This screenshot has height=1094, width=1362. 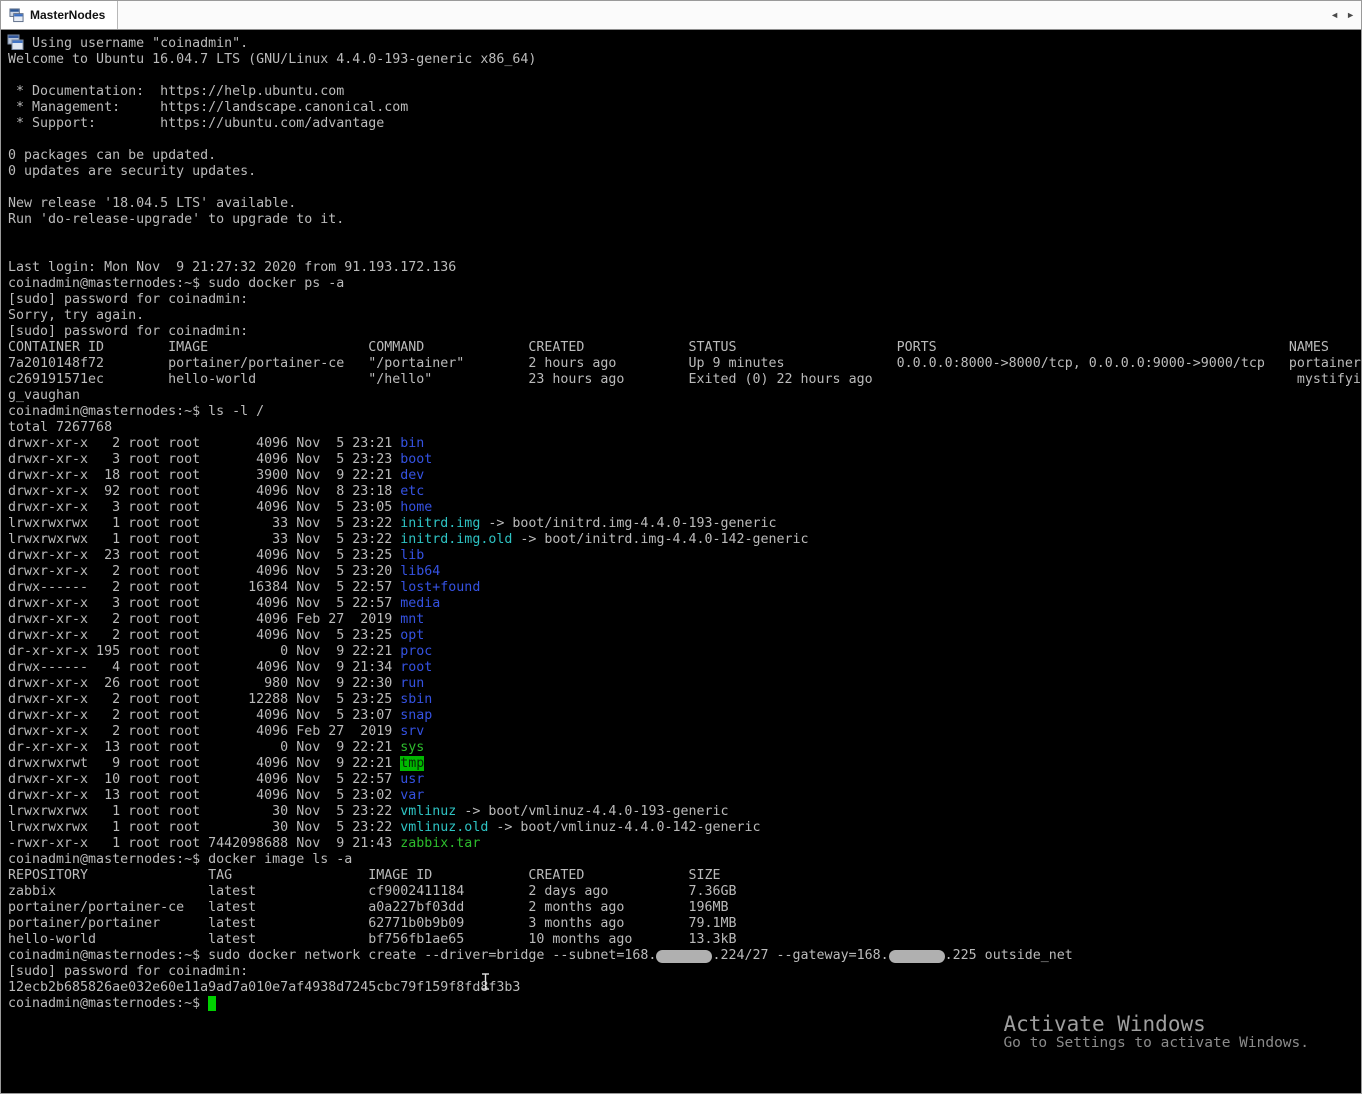 I want to click on terminal-text: initrd.img, so click(x=440, y=523).